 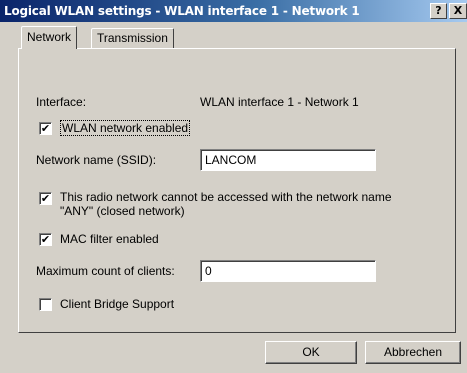 I want to click on tab-network: Network, so click(x=49, y=37).